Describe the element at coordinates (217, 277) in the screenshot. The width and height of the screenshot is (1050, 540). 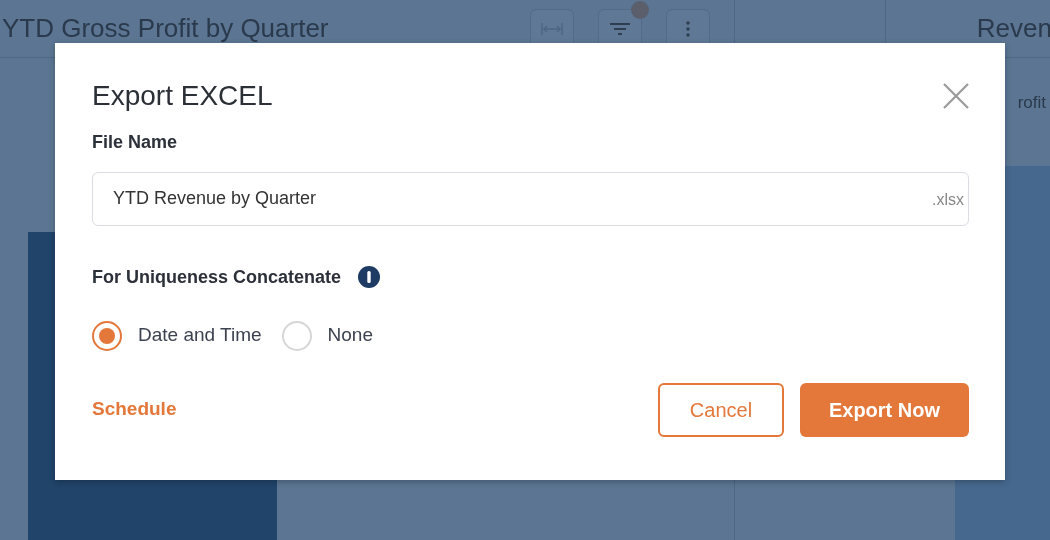
I see `section-label: For Uniqueness Concatenate` at that location.